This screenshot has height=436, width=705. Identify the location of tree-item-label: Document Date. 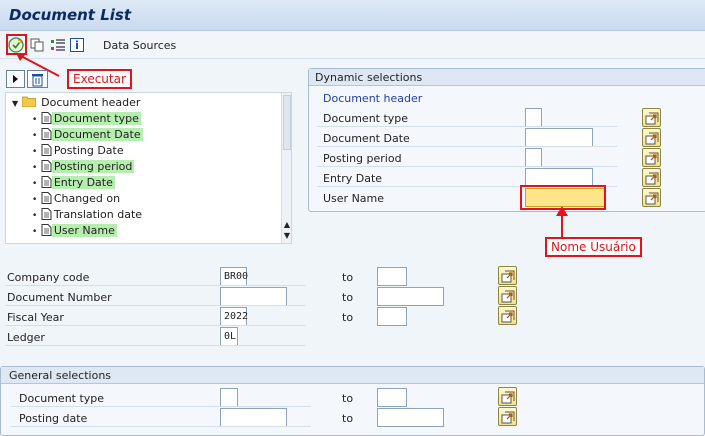
(97, 134).